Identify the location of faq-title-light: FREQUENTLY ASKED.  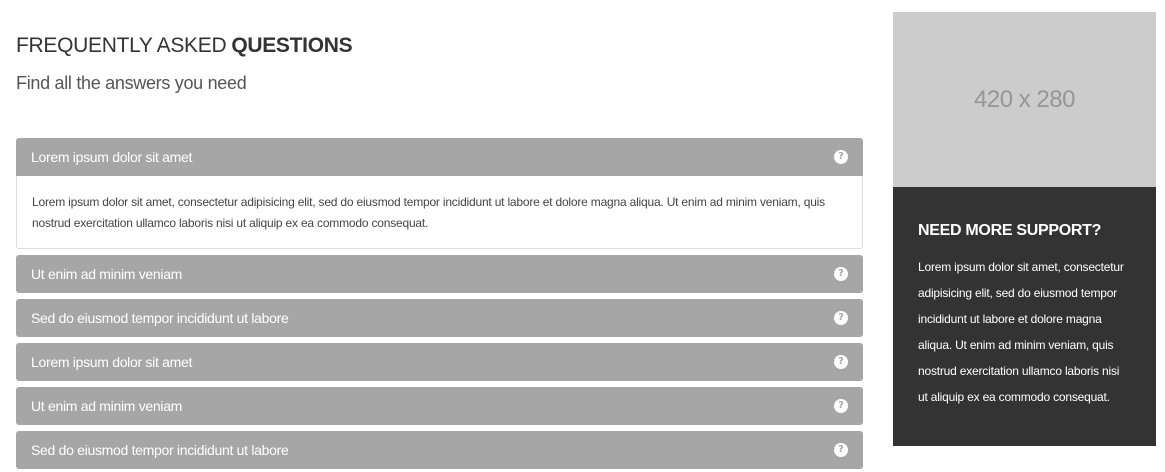
(121, 45).